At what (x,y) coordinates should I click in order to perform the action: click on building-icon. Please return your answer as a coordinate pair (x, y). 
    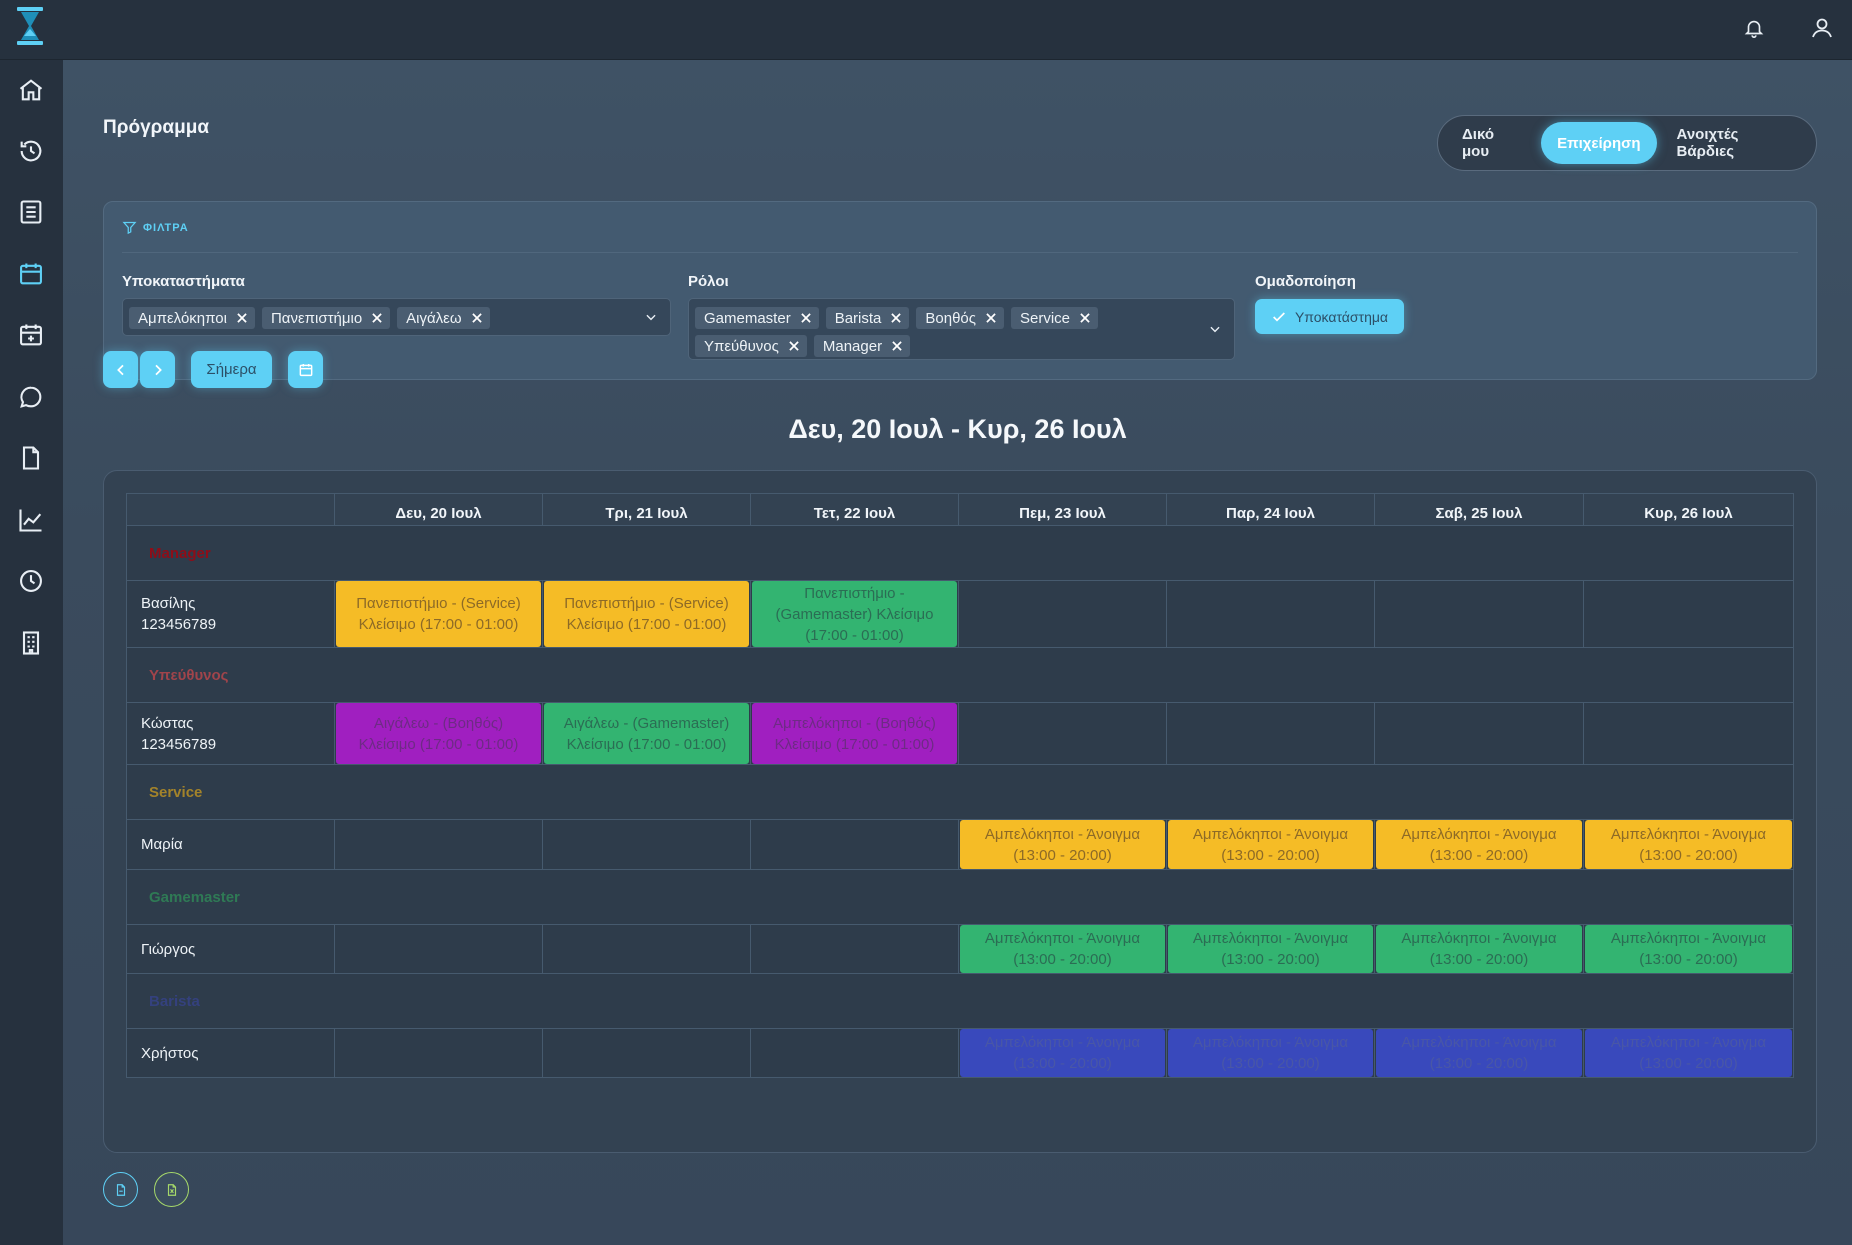
    Looking at the image, I should click on (31, 643).